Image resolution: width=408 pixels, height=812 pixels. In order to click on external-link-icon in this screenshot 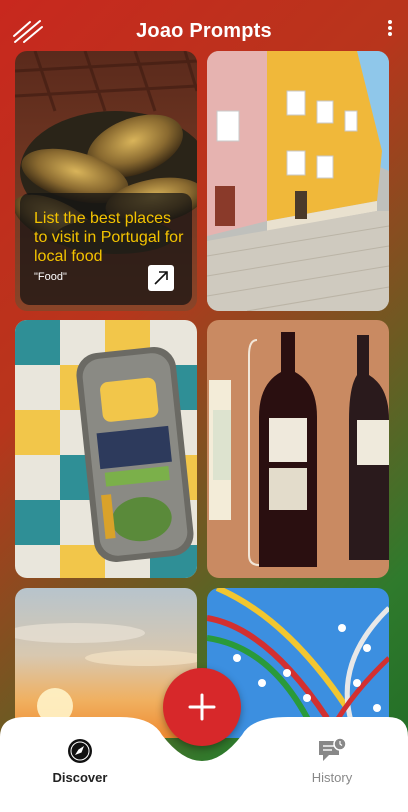, I will do `click(161, 278)`.